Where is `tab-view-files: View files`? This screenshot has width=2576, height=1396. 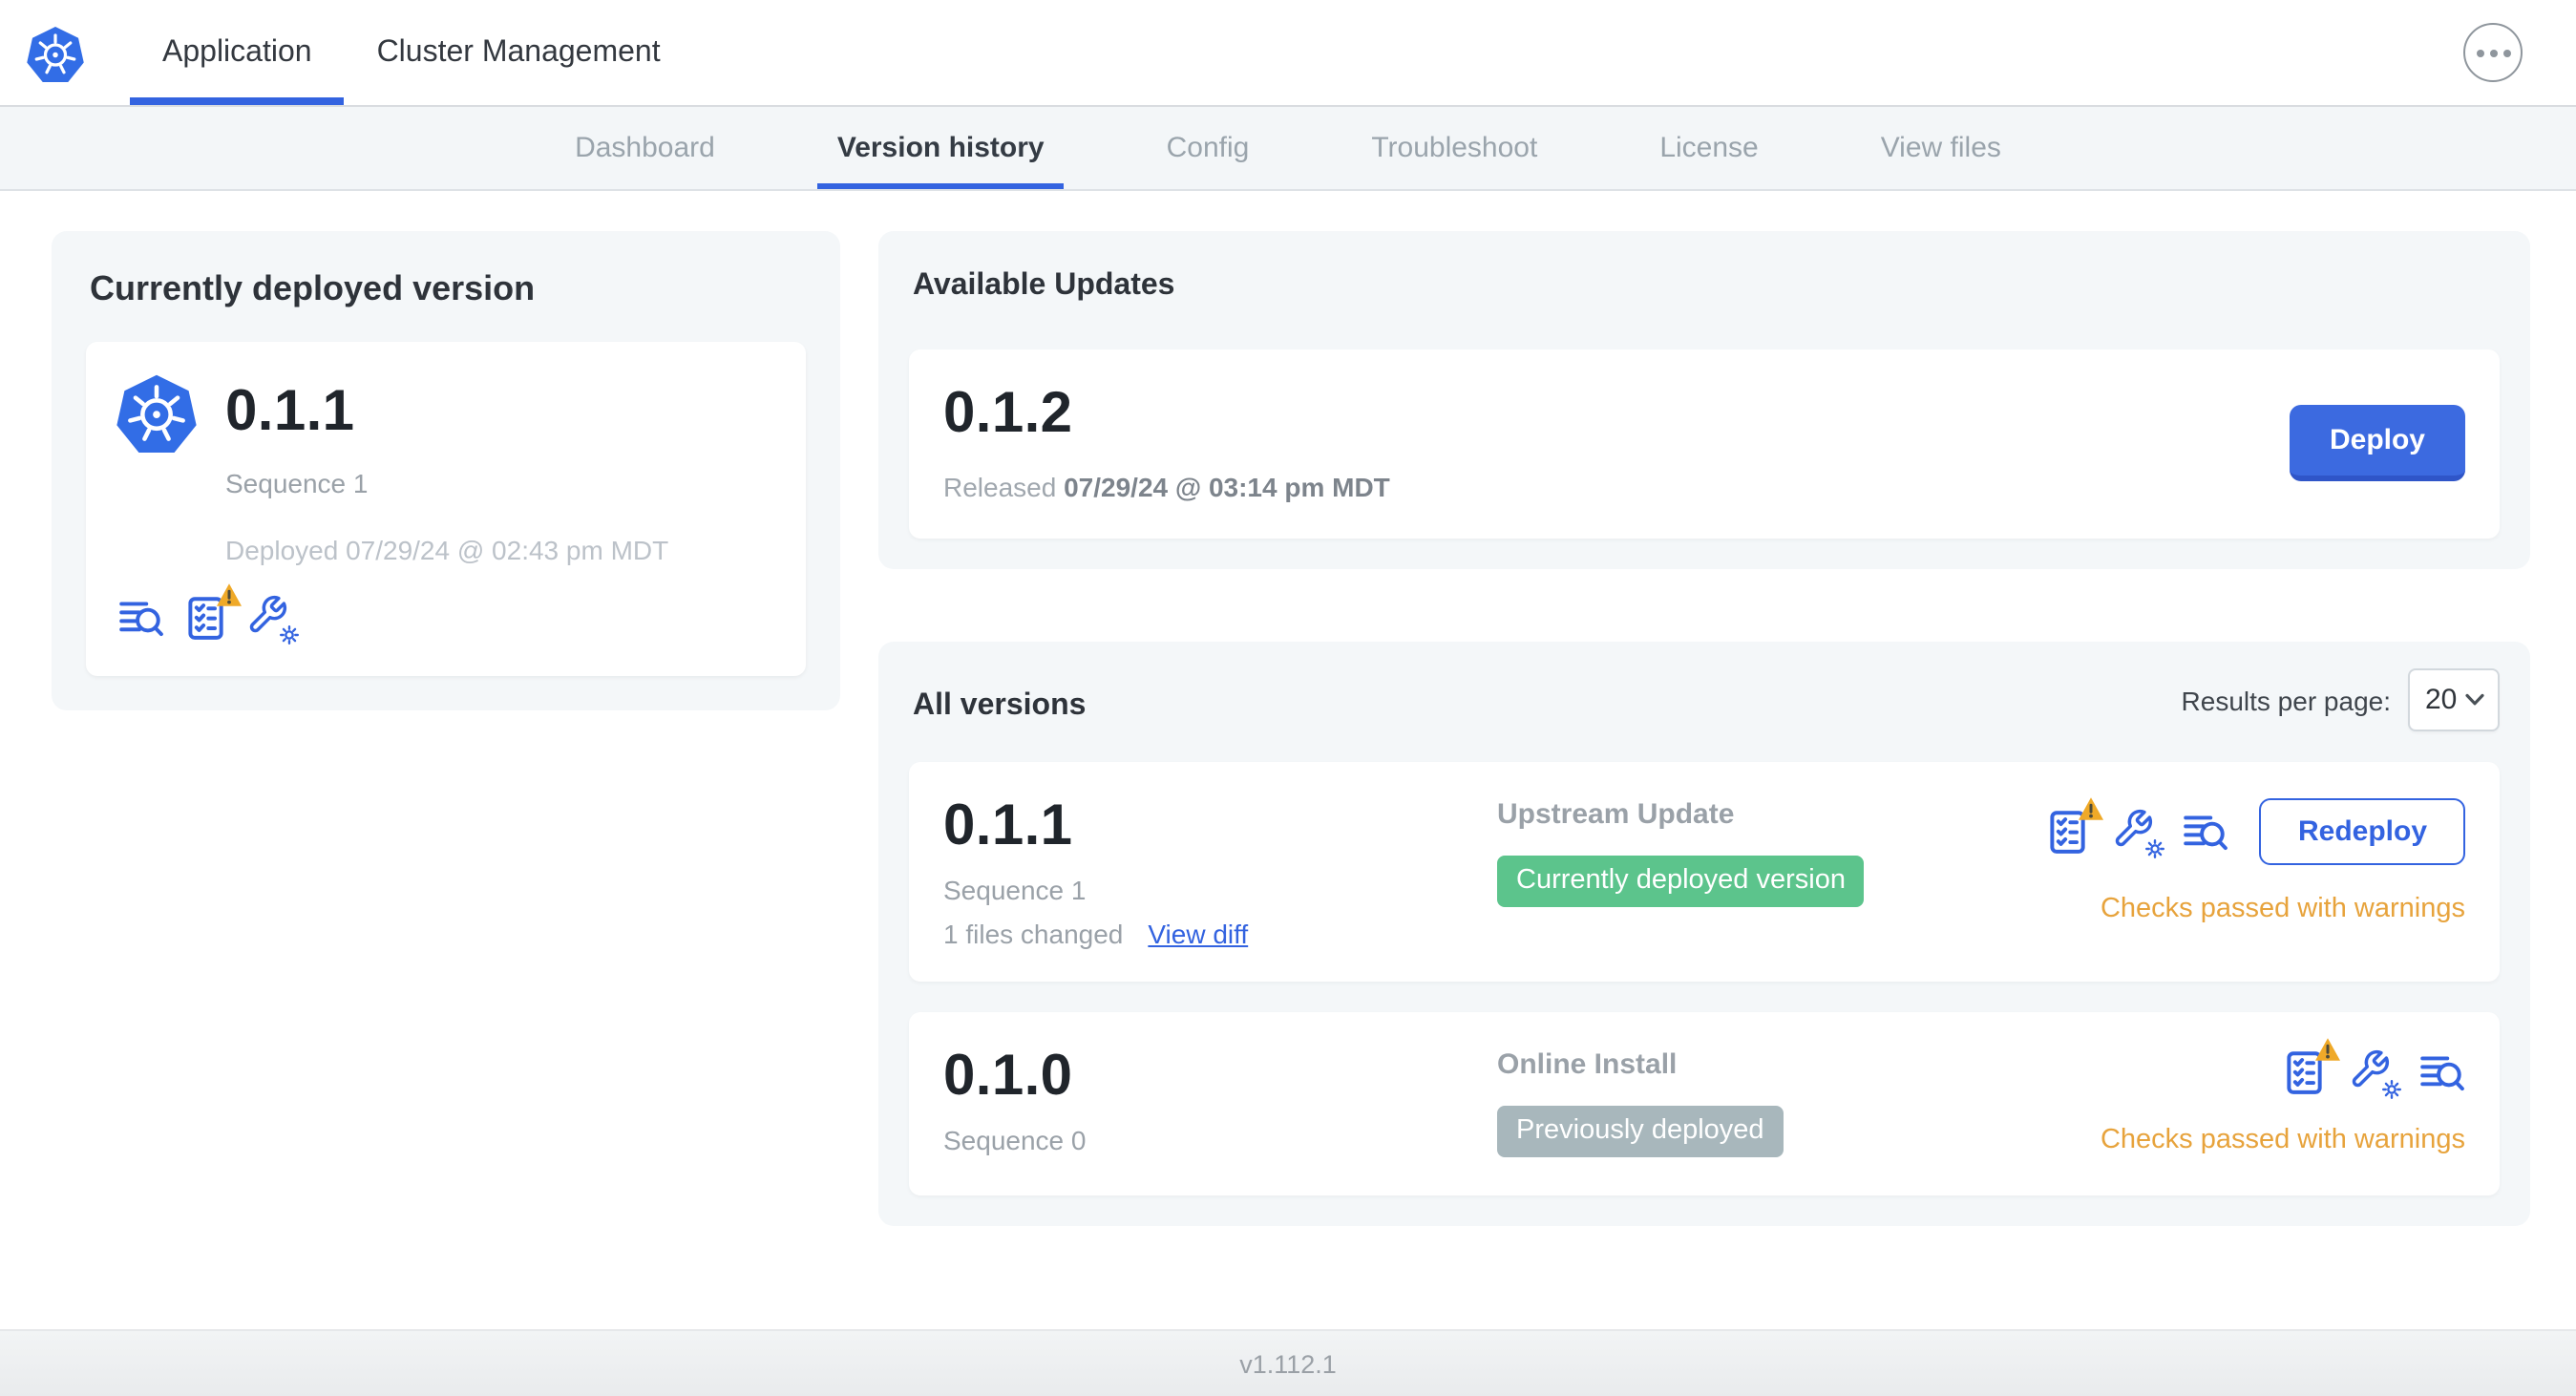 tab-view-files: View files is located at coordinates (1941, 148).